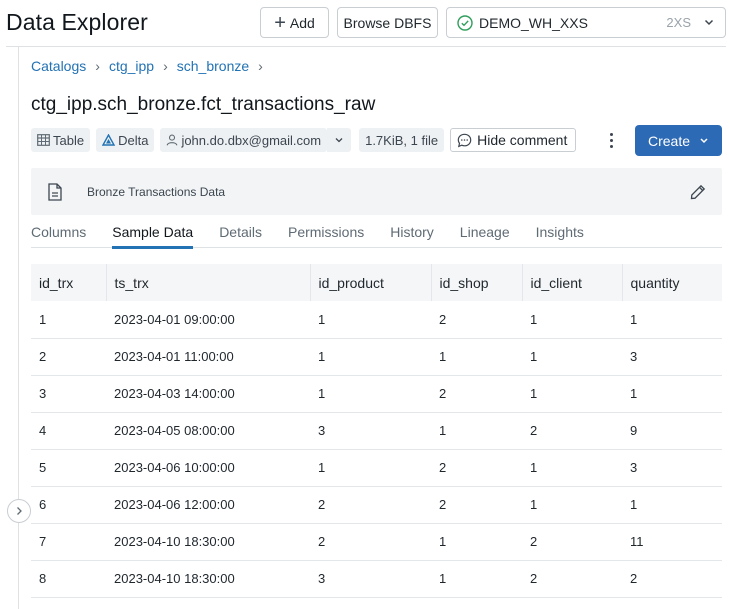 The width and height of the screenshot is (730, 609). What do you see at coordinates (376, 504) in the screenshot?
I see `table-row: 6 2023-04-06 12:00:00 2 2 1 1` at bounding box center [376, 504].